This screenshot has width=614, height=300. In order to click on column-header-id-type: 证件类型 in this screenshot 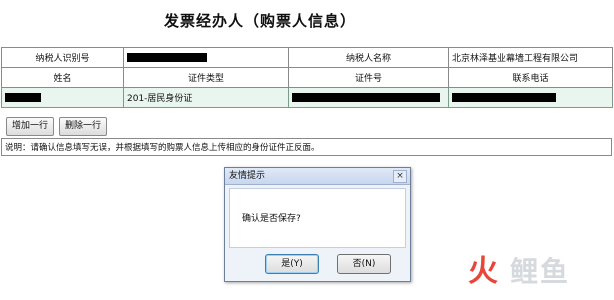, I will do `click(206, 77)`.